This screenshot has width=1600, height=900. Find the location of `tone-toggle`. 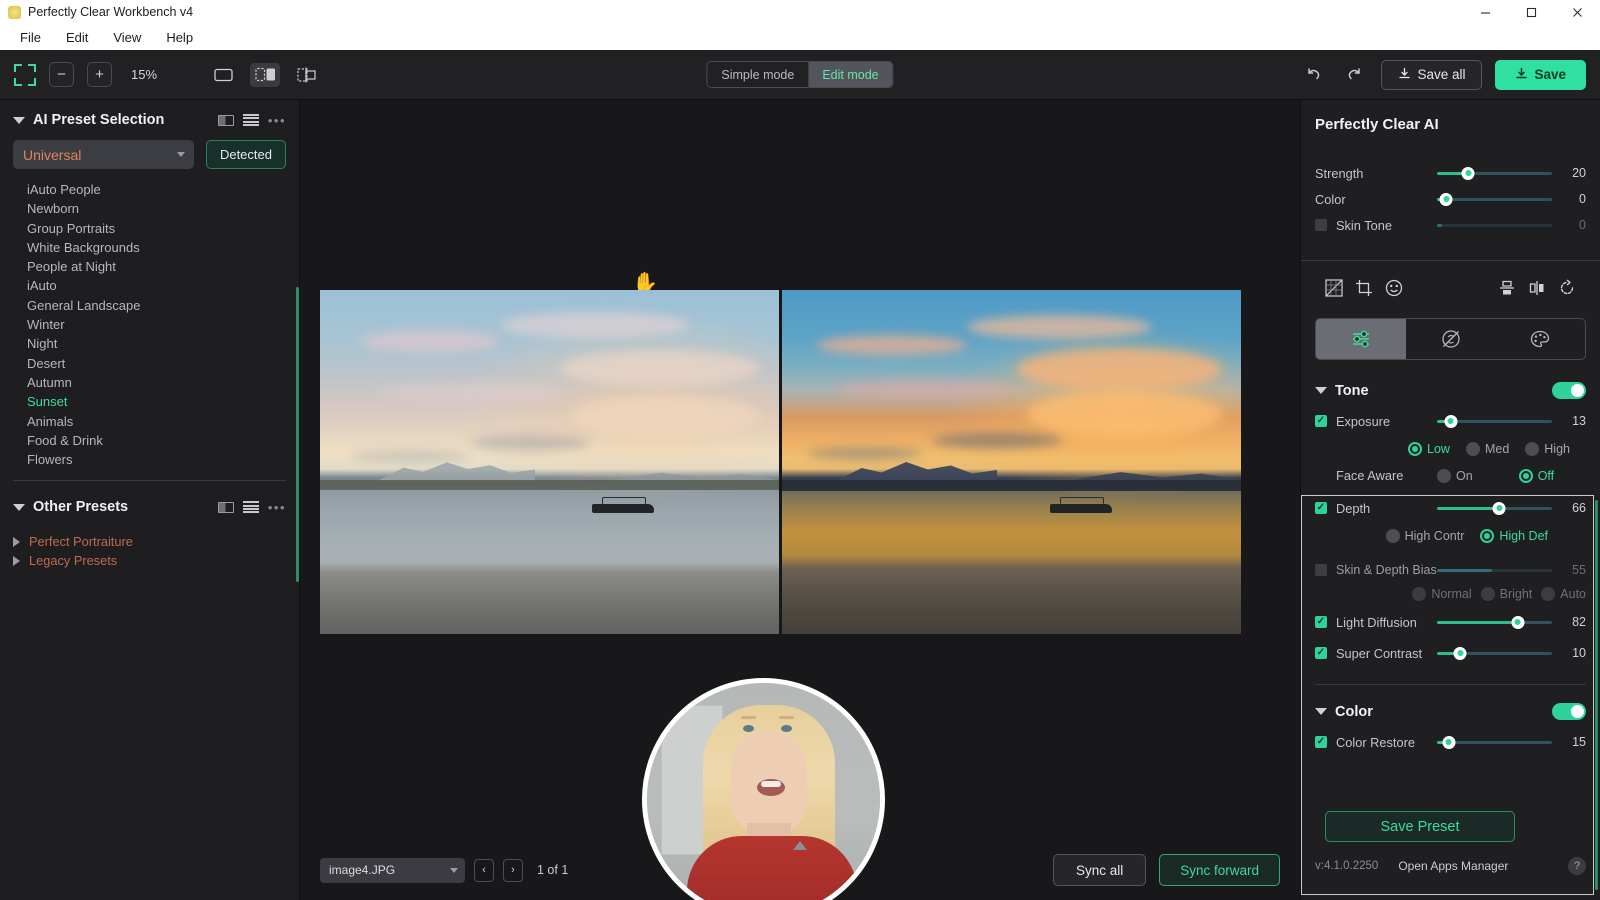

tone-toggle is located at coordinates (1569, 390).